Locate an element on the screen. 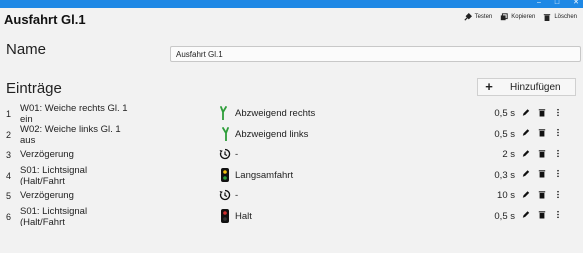 This screenshot has height=253, width=583. close-window-button: ✕ is located at coordinates (576, 3).